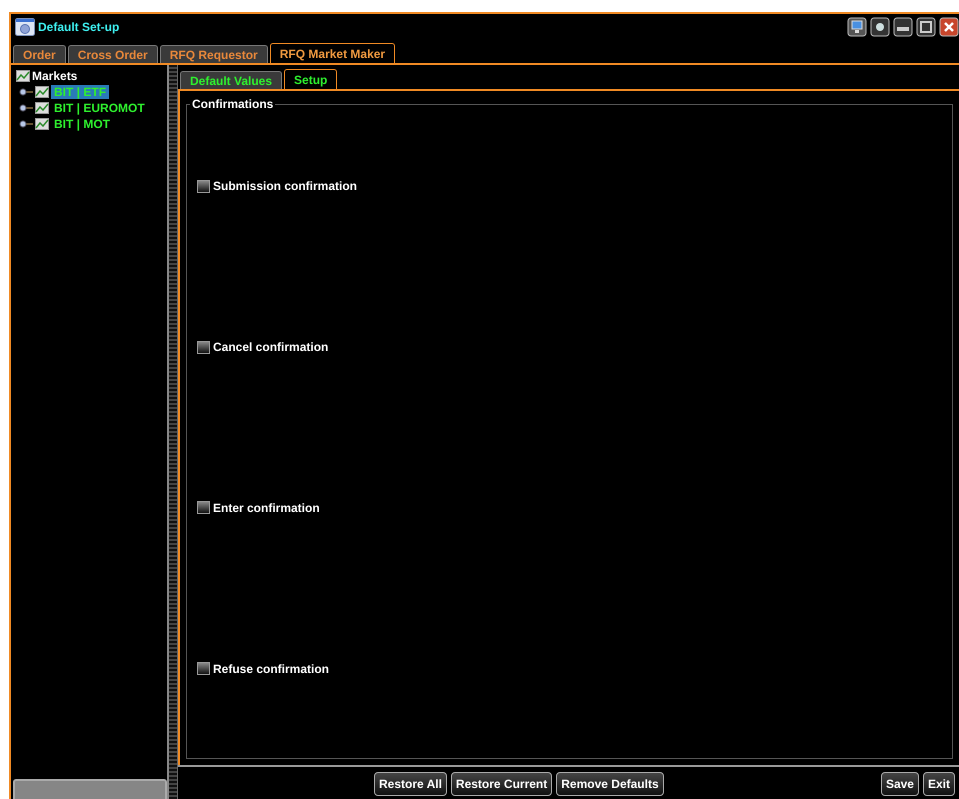  Describe the element at coordinates (938, 784) in the screenshot. I see `action-button: Exit` at that location.